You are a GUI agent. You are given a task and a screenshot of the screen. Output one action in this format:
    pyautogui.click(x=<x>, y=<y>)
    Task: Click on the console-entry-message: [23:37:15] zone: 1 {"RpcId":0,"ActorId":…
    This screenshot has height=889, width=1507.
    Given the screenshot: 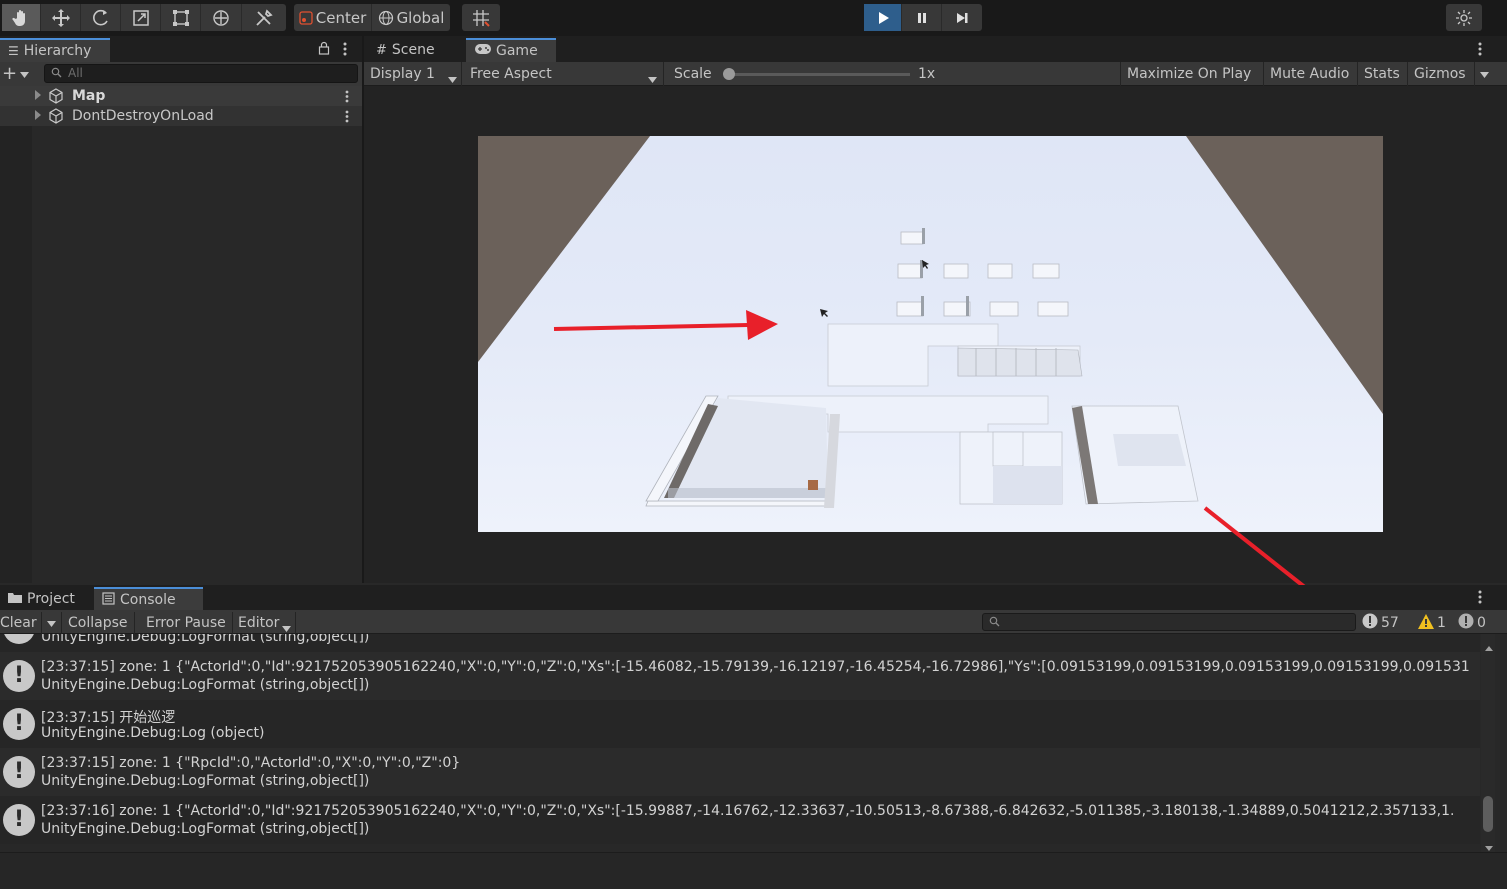 What is the action you would take?
    pyautogui.click(x=251, y=763)
    